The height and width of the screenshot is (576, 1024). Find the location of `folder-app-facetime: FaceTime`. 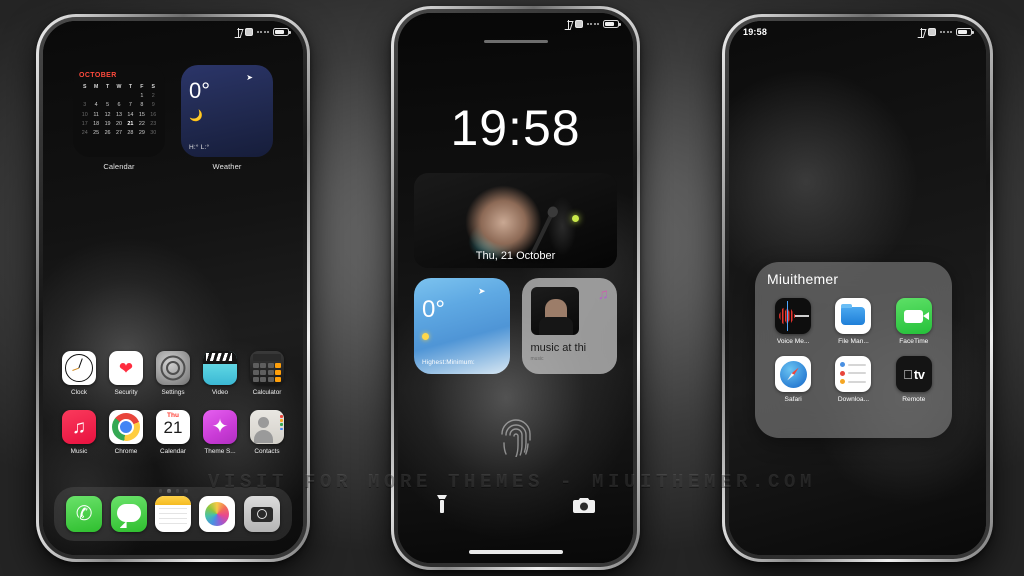

folder-app-facetime: FaceTime is located at coordinates (914, 321).